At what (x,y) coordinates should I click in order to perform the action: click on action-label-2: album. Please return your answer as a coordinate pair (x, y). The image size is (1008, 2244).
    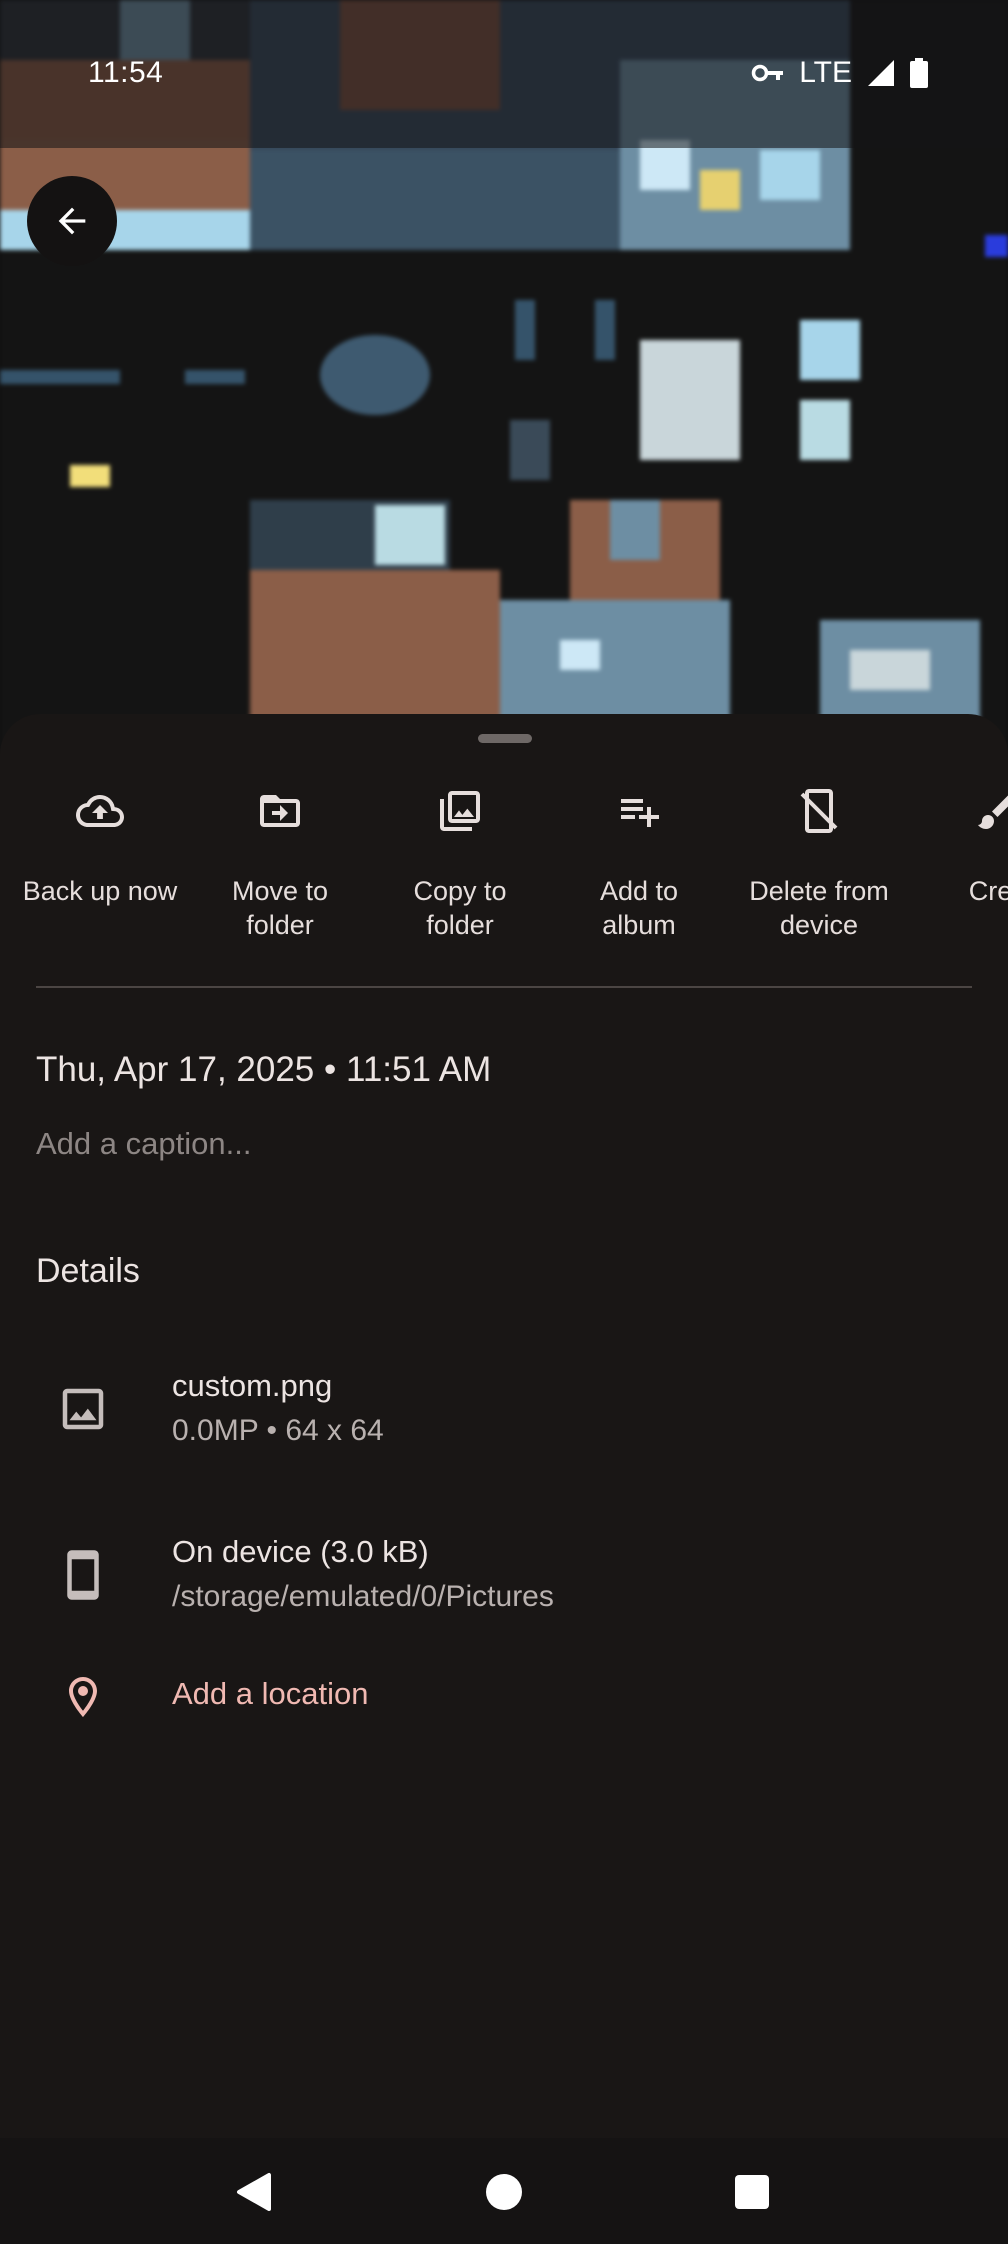
    Looking at the image, I should click on (639, 925).